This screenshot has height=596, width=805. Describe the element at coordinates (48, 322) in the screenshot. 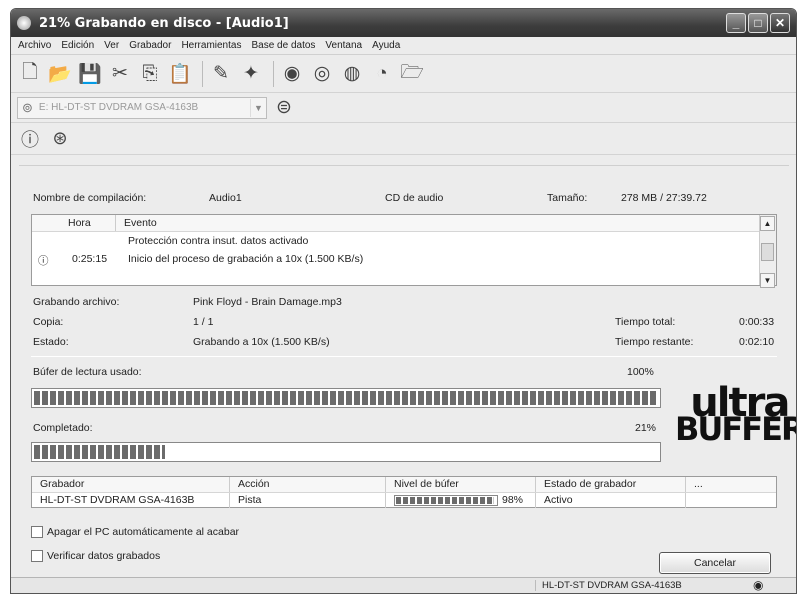

I see `copy-label: Copia:` at that location.